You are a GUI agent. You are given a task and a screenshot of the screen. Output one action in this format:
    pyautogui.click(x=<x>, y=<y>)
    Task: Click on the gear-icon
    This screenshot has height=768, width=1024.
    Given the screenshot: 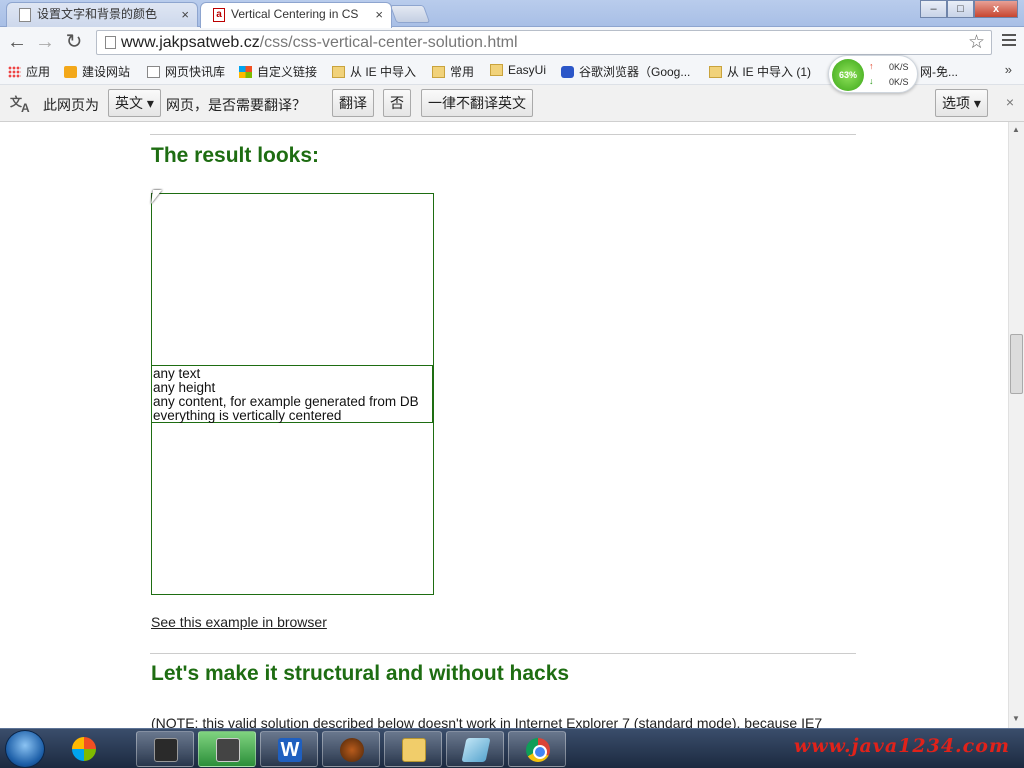 What is the action you would take?
    pyautogui.click(x=352, y=750)
    